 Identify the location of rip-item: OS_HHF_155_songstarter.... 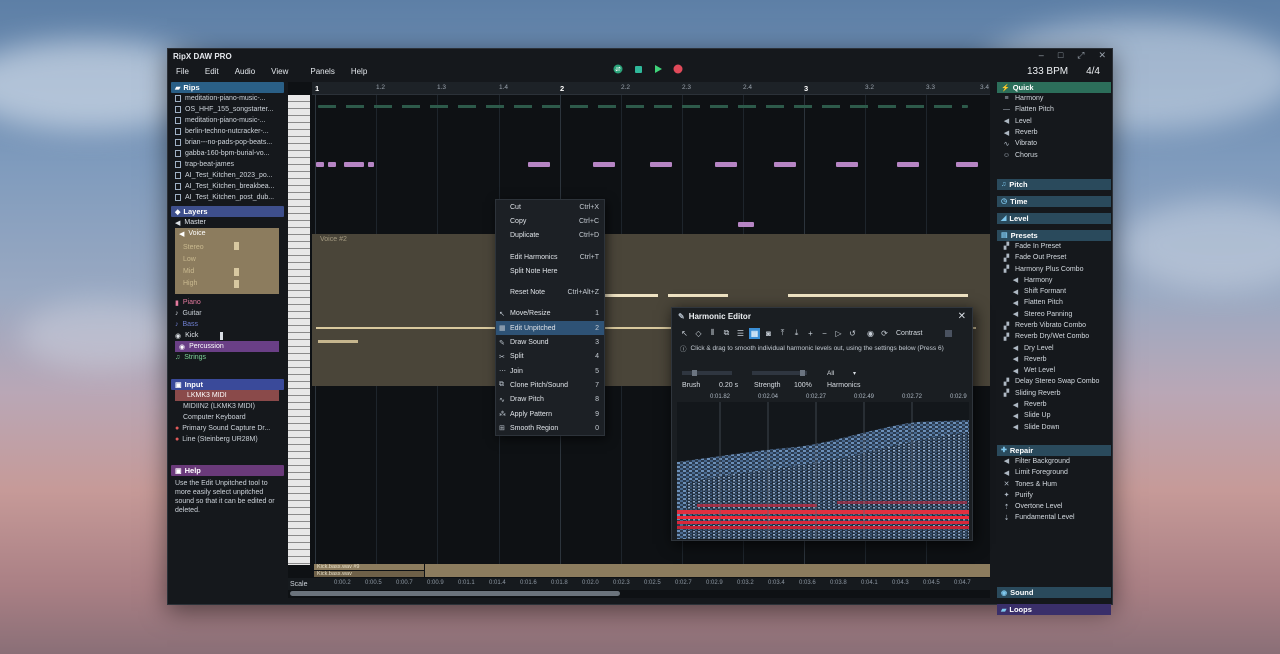
(227, 109).